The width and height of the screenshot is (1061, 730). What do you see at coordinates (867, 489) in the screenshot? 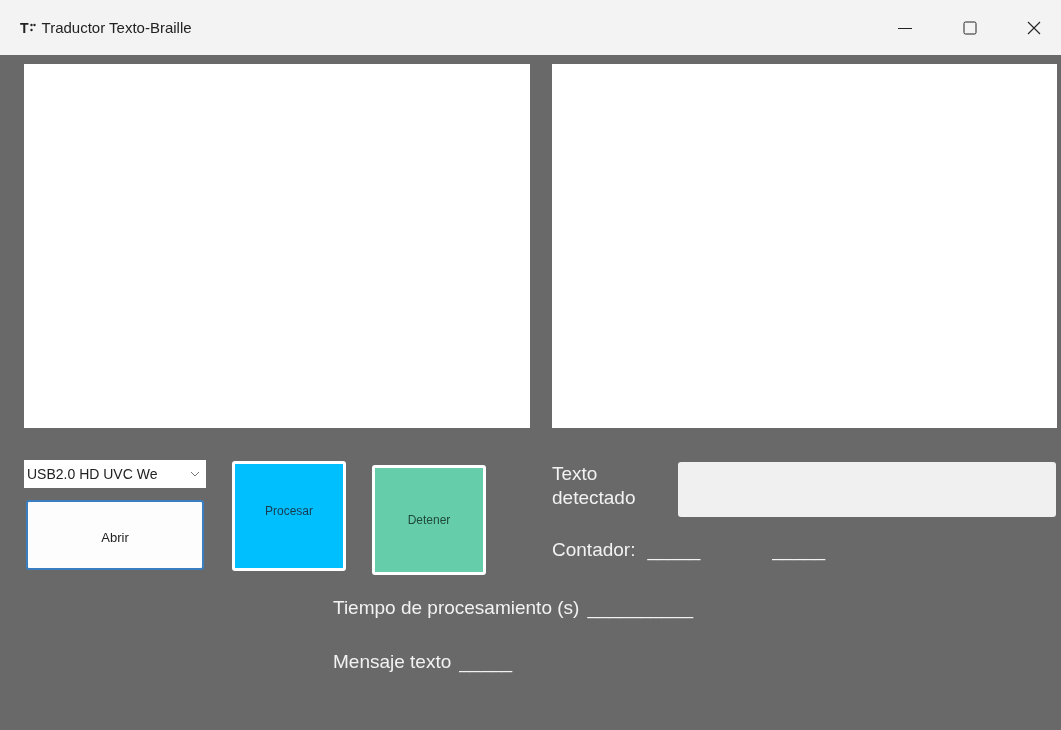
I see `detected-text-field` at bounding box center [867, 489].